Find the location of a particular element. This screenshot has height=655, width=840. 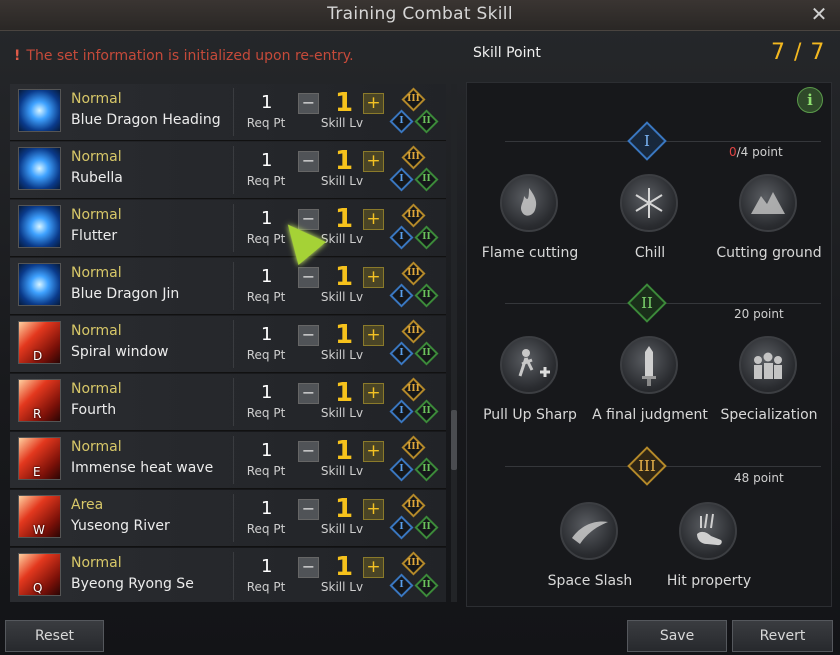

skill-icon: W is located at coordinates (39, 516).